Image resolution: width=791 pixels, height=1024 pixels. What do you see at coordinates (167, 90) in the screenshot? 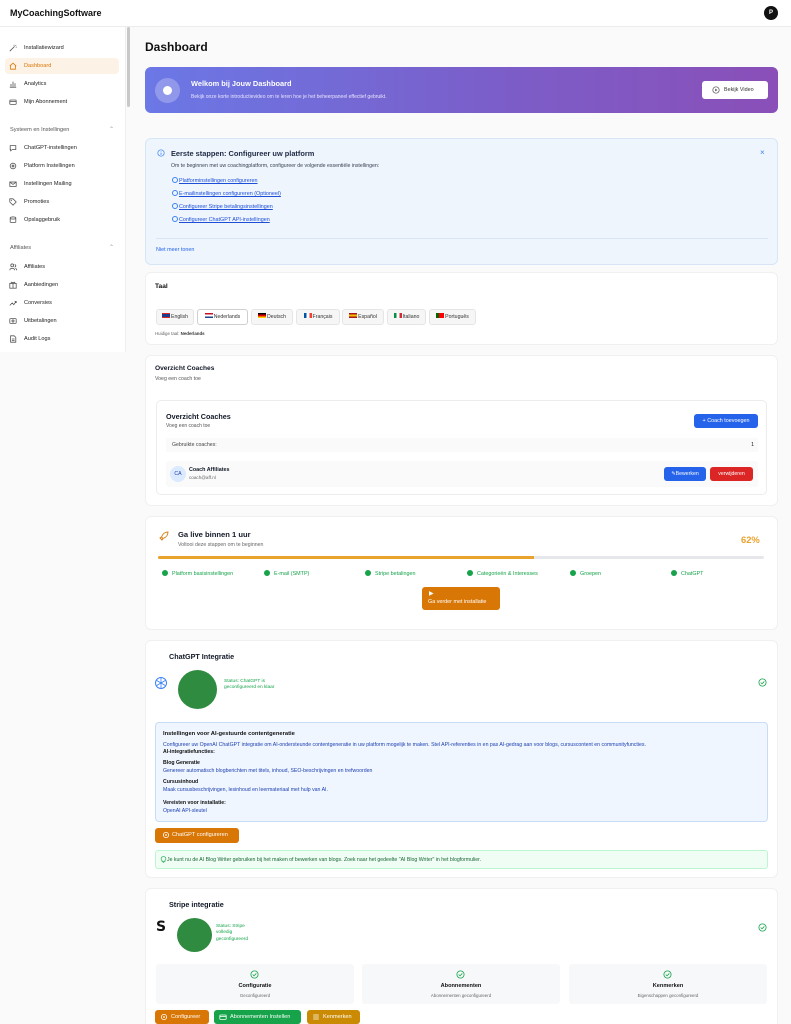
I see `video-icon` at bounding box center [167, 90].